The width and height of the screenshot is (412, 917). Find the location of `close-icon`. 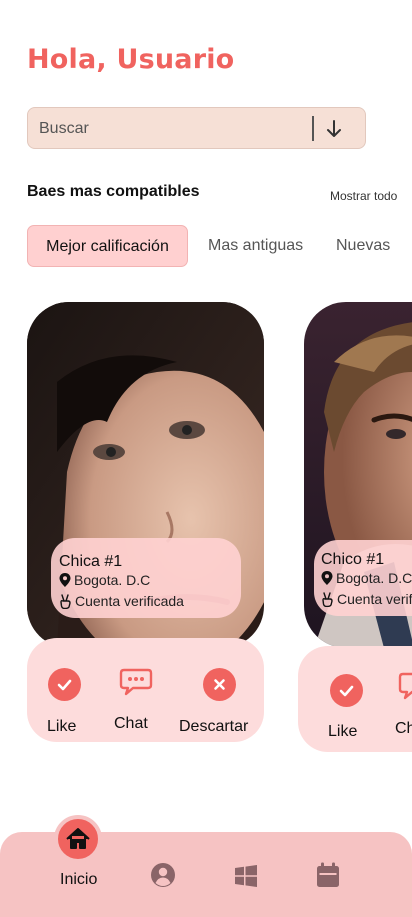

close-icon is located at coordinates (219, 684).